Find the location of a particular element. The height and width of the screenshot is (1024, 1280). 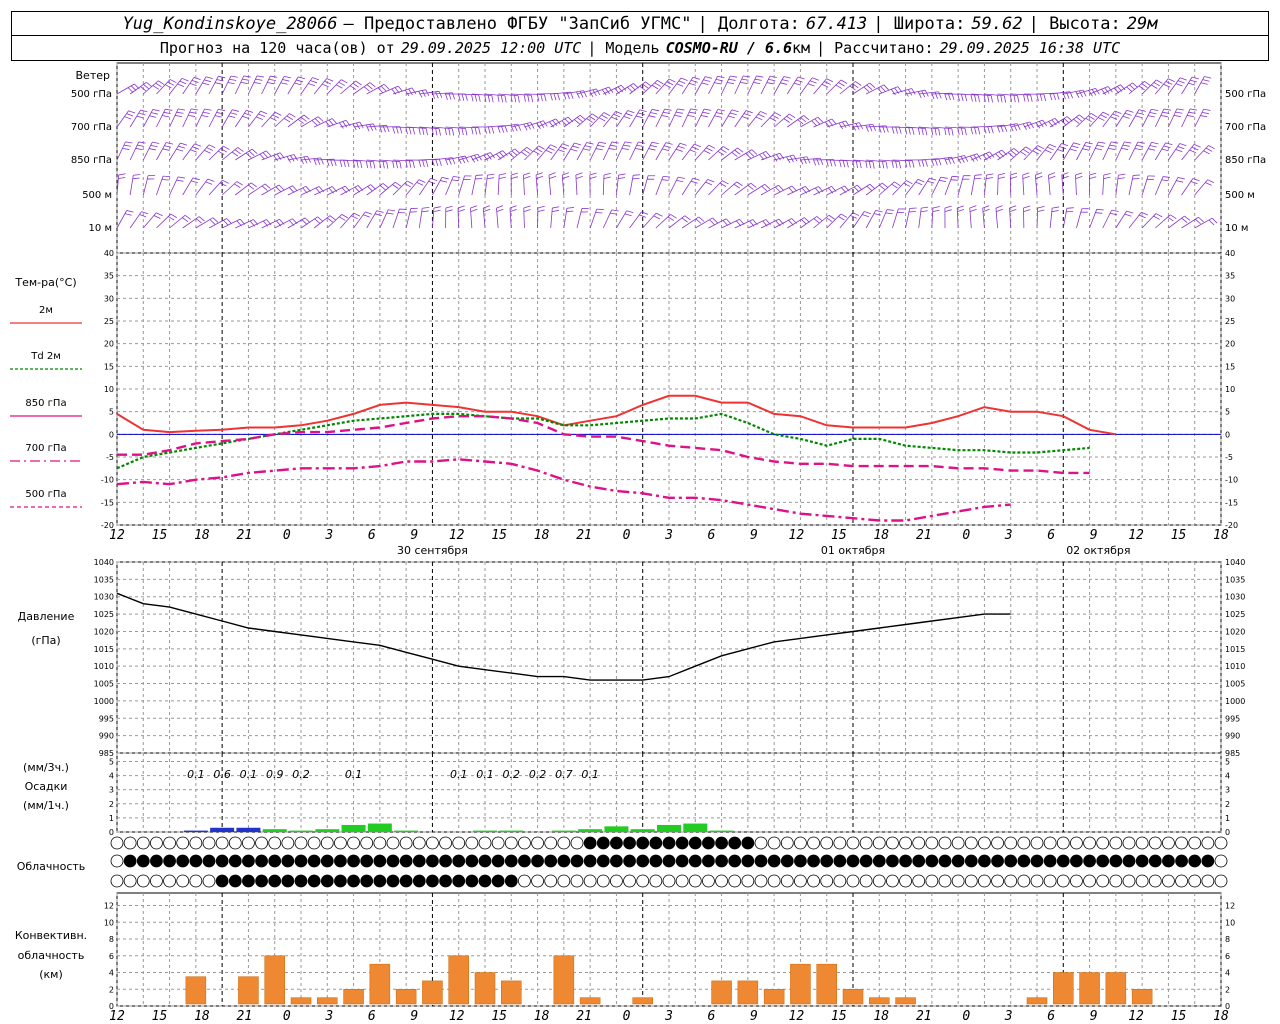

precip-label: 0.9 is located at coordinates (275, 774).